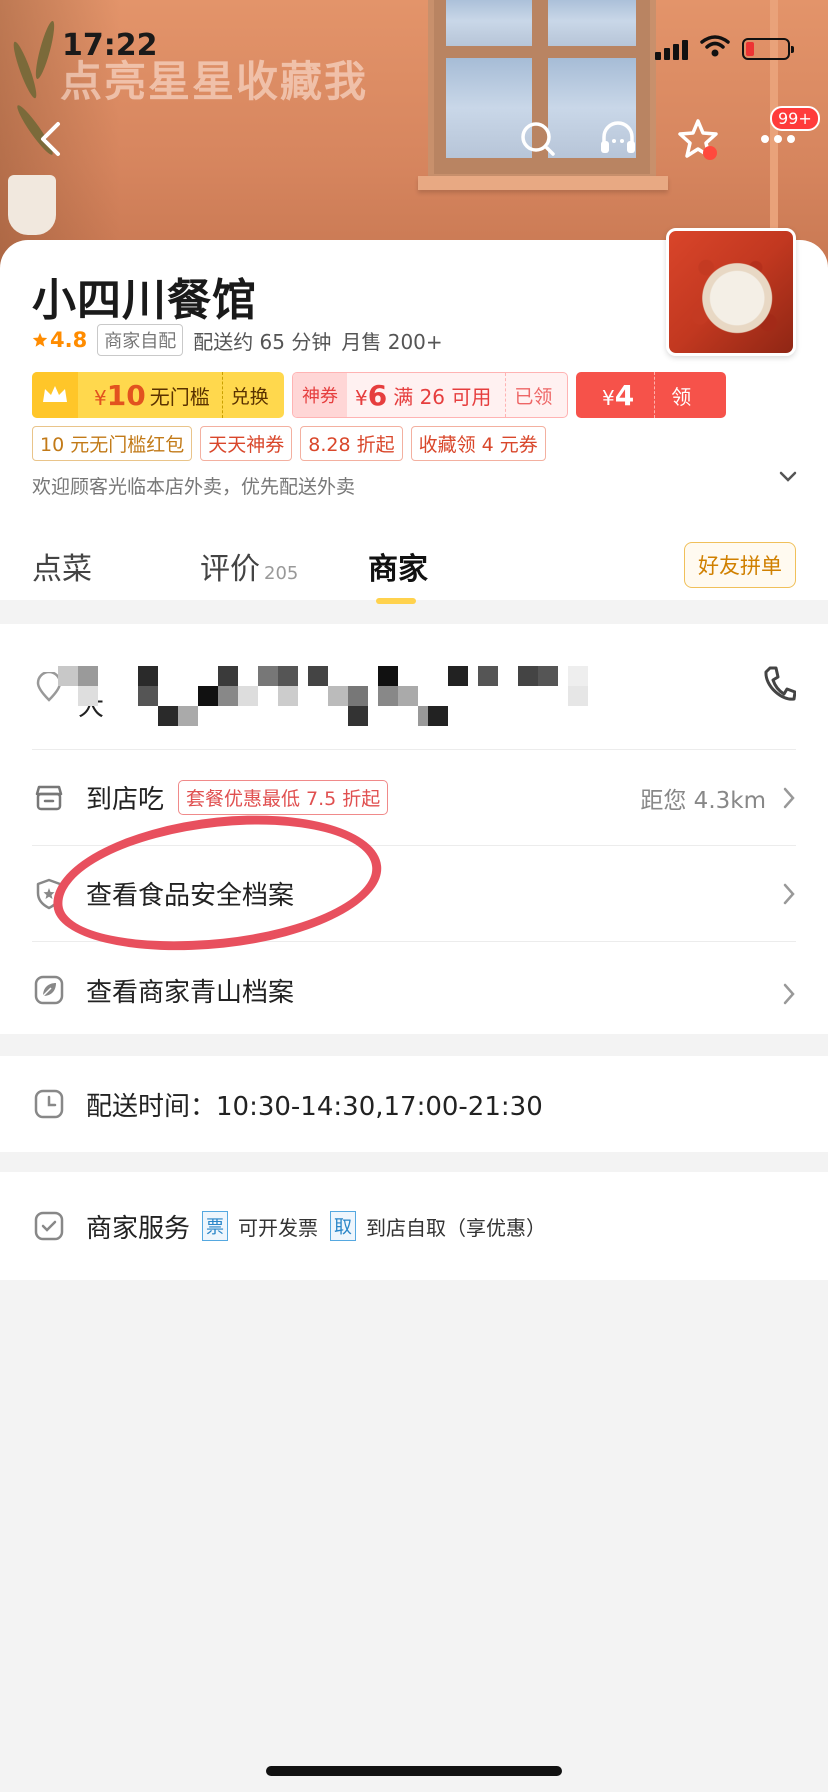 This screenshot has height=1792, width=828. Describe the element at coordinates (278, 1227) in the screenshot. I see `invoice-text: 可开发票` at that location.